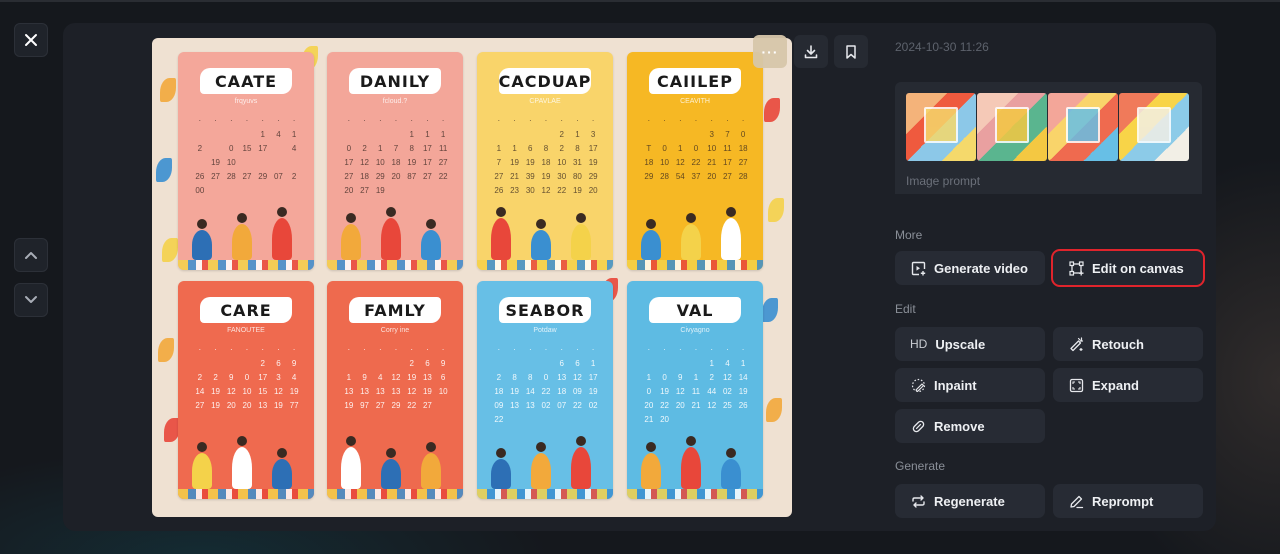 This screenshot has height=554, width=1280. What do you see at coordinates (918, 385) in the screenshot?
I see `inpaint-brush-icon` at bounding box center [918, 385].